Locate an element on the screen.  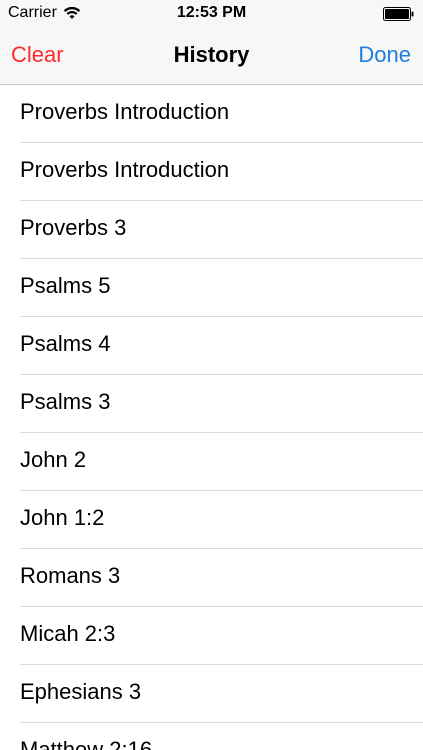
list-item-label: Psalms 5 is located at coordinates (65, 285).